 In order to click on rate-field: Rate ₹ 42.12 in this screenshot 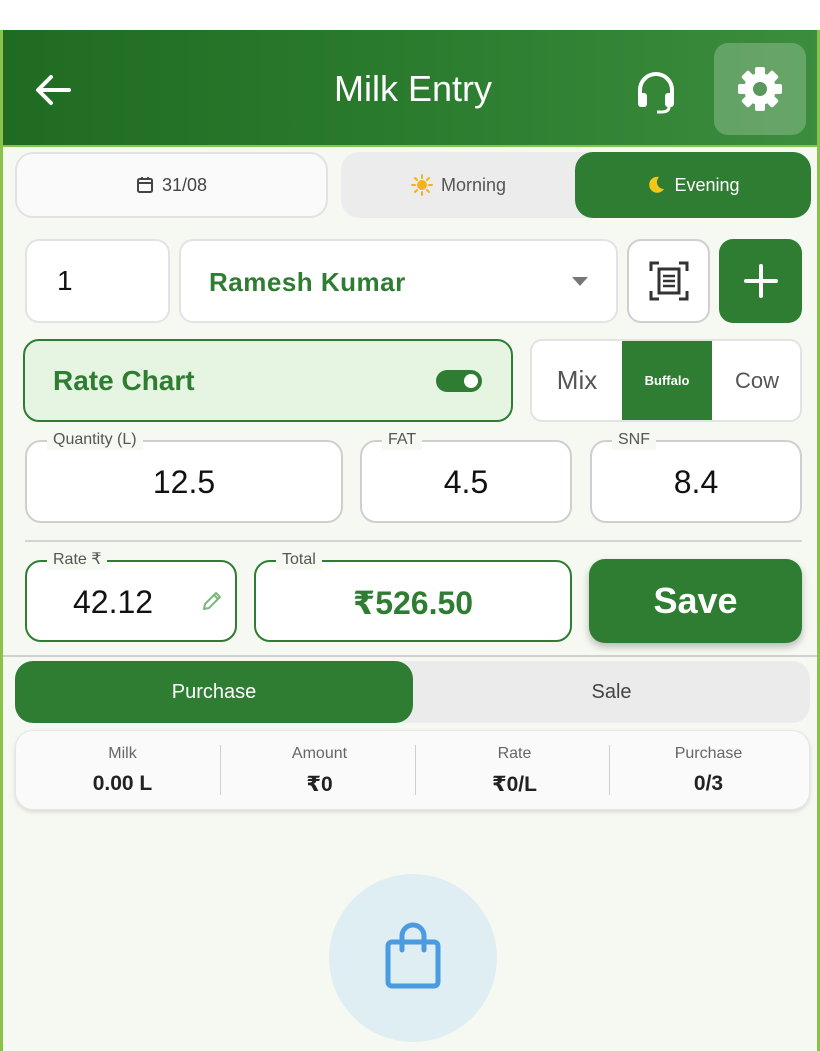, I will do `click(131, 596)`.